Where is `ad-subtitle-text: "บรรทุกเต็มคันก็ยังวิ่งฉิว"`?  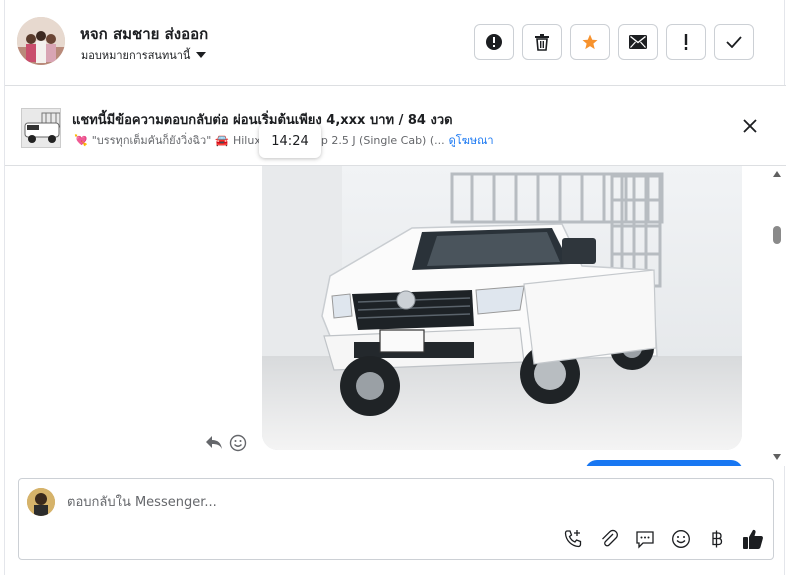
ad-subtitle-text: "บรรทุกเต็มคันก็ยังวิ่งฉิว" is located at coordinates (151, 140).